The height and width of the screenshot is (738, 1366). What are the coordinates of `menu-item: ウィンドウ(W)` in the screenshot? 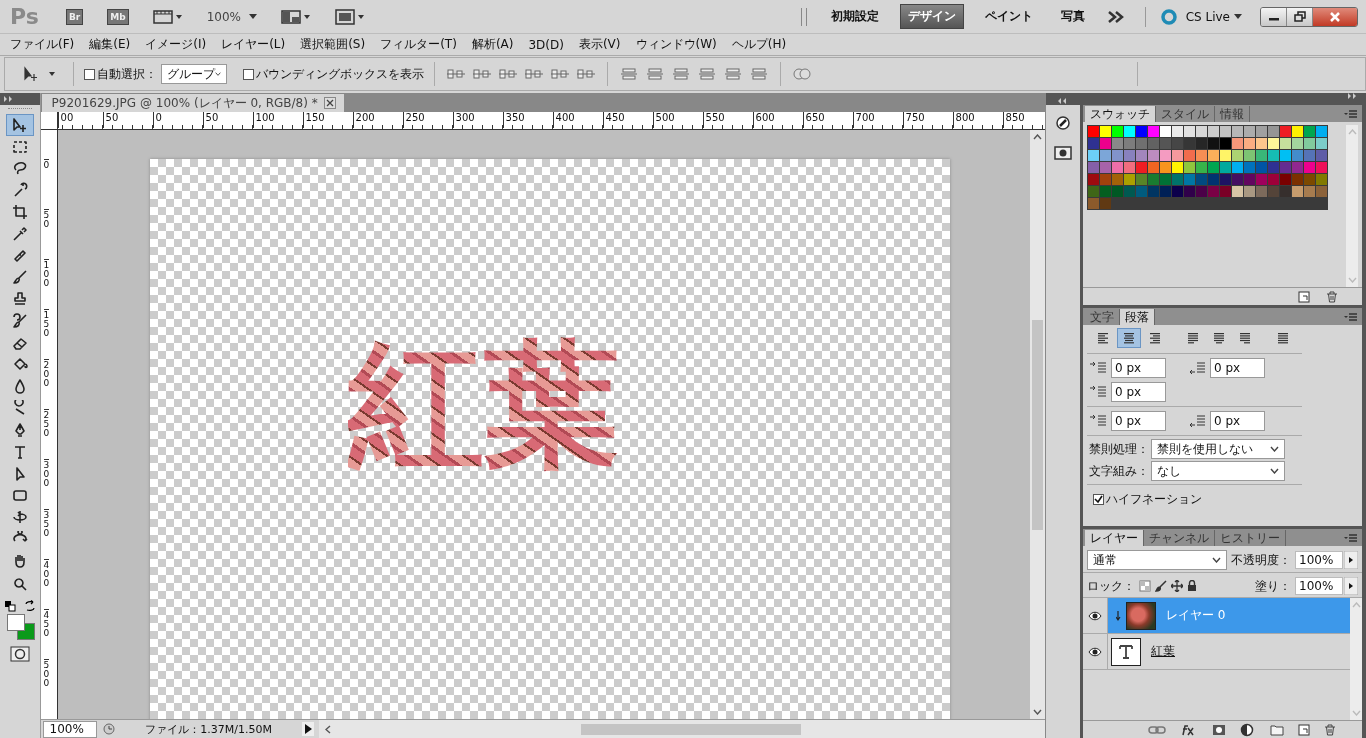 It's located at (676, 44).